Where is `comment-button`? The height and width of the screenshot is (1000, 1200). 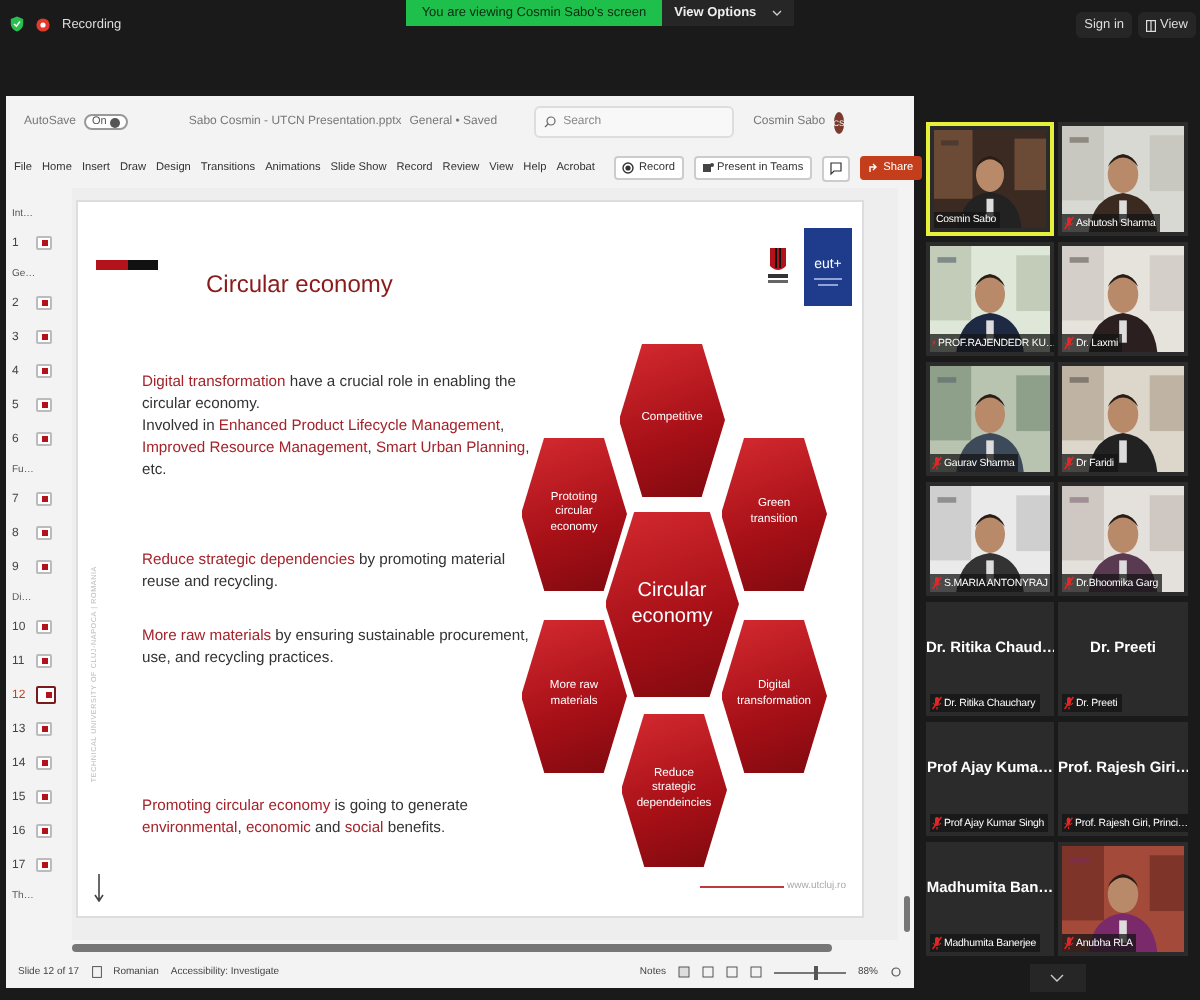 comment-button is located at coordinates (835, 168).